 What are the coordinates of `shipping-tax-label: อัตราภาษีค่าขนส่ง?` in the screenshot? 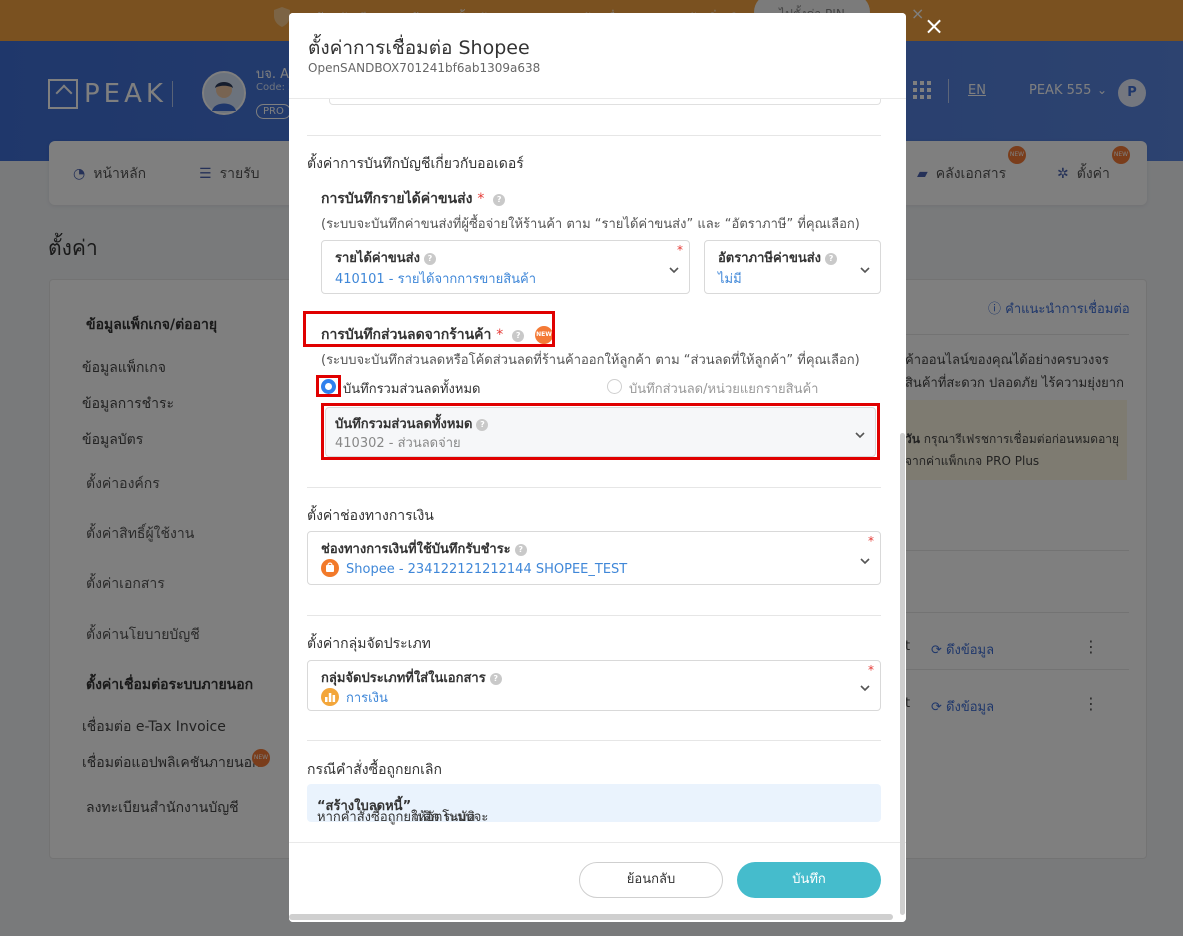 It's located at (778, 257).